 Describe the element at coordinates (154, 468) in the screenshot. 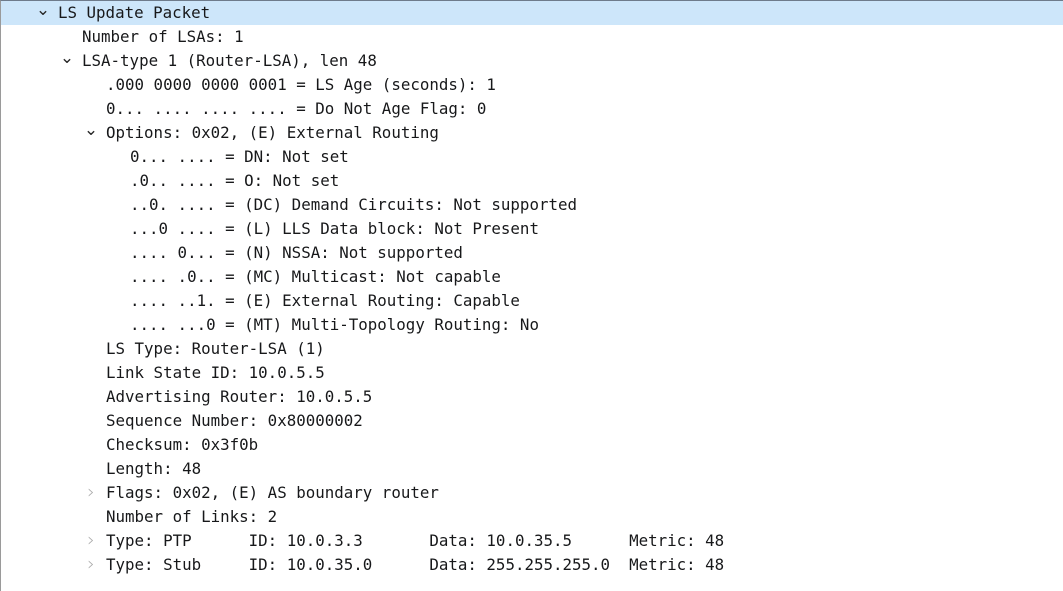

I see `tree-row-label: Length: 48` at that location.